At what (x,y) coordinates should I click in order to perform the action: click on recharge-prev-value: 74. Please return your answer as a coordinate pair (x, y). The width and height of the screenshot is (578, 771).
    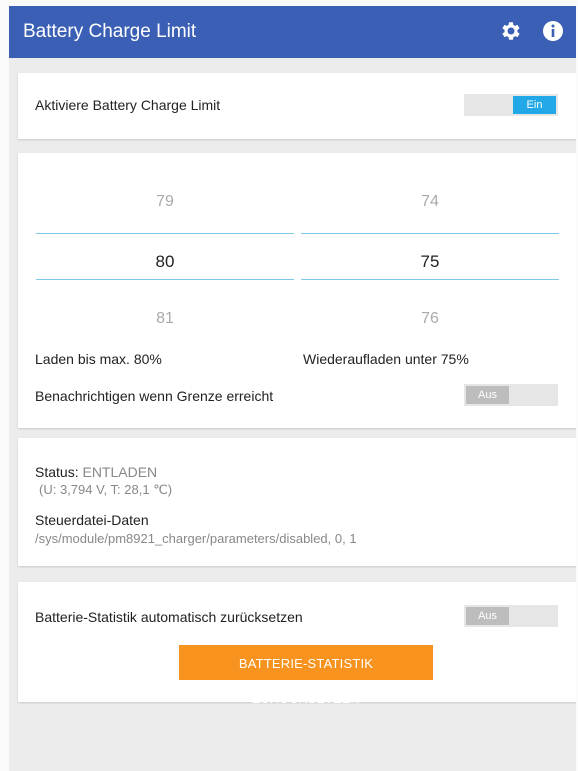
    Looking at the image, I should click on (430, 201).